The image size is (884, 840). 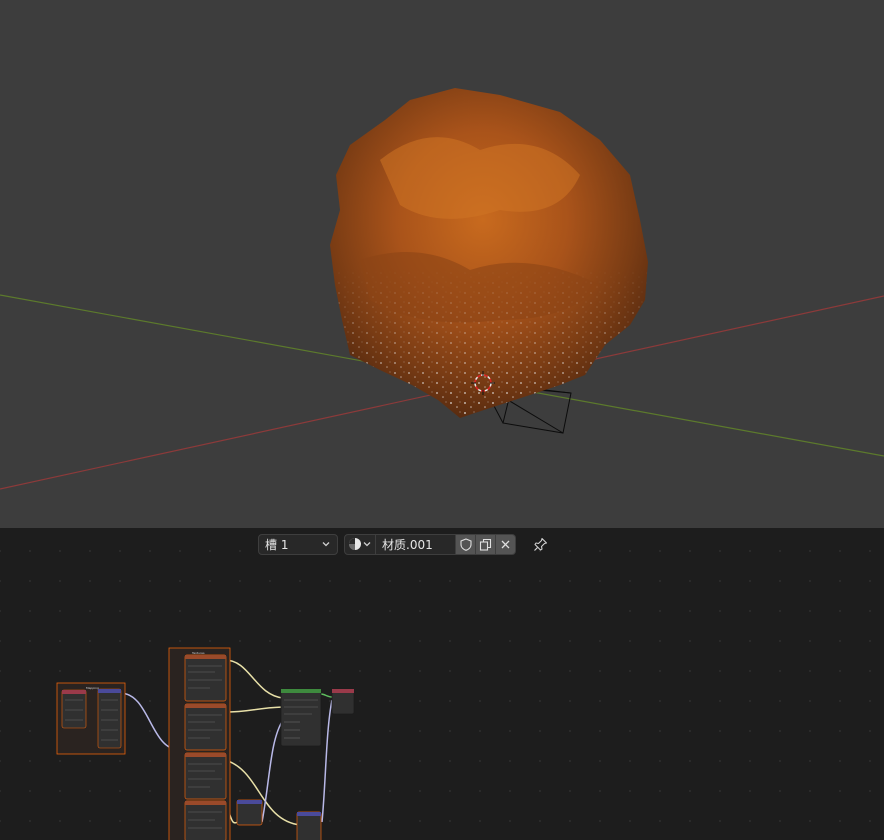 I want to click on material-selector: 材质.001, so click(x=430, y=544).